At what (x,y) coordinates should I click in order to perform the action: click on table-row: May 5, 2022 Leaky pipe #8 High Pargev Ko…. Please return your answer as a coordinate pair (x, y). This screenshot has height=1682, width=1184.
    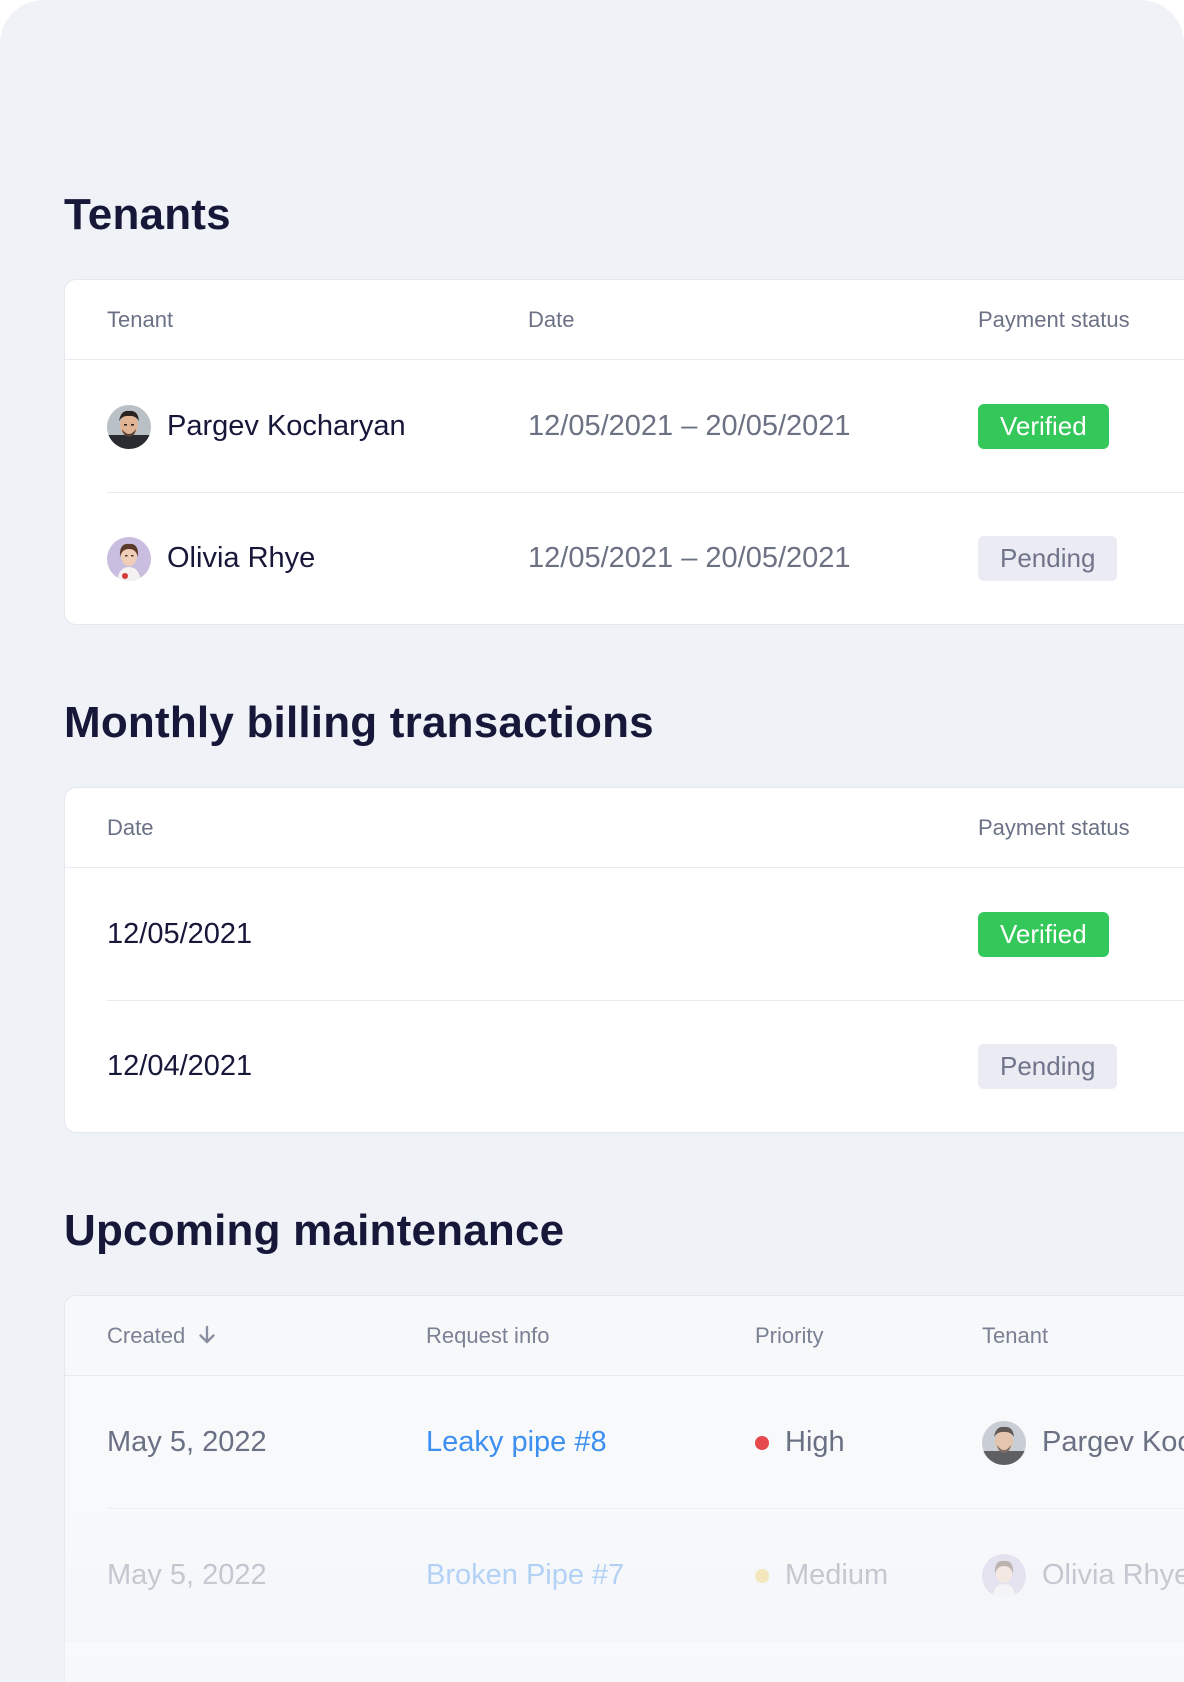
    Looking at the image, I should click on (624, 1442).